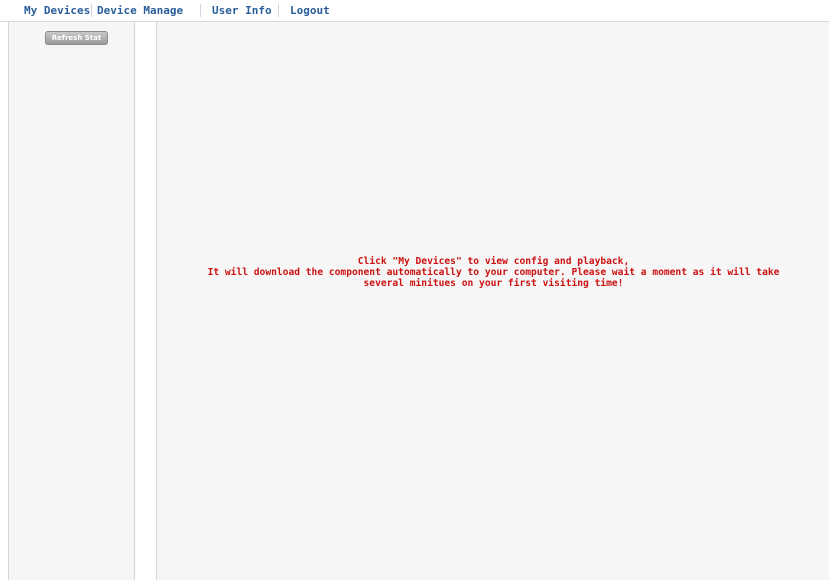  What do you see at coordinates (145, 301) in the screenshot?
I see `panel-divider` at bounding box center [145, 301].